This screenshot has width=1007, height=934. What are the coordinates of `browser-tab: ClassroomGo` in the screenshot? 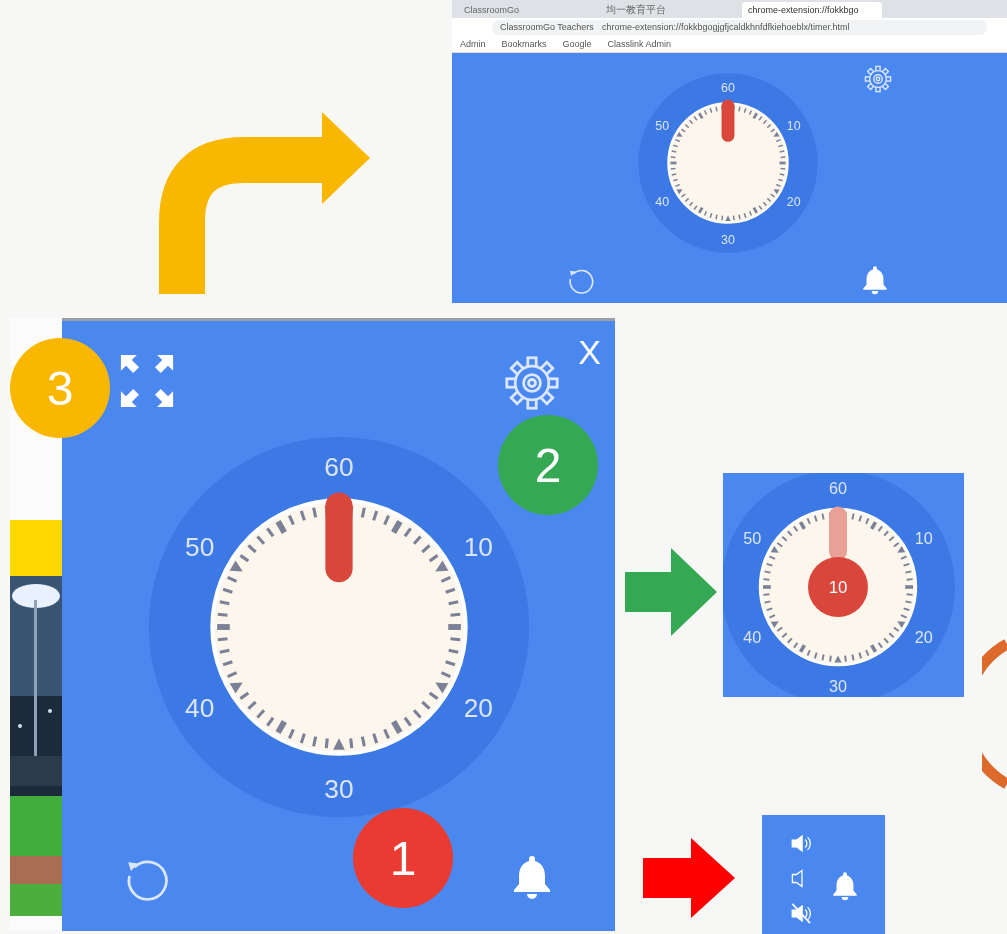 It's located at (528, 10).